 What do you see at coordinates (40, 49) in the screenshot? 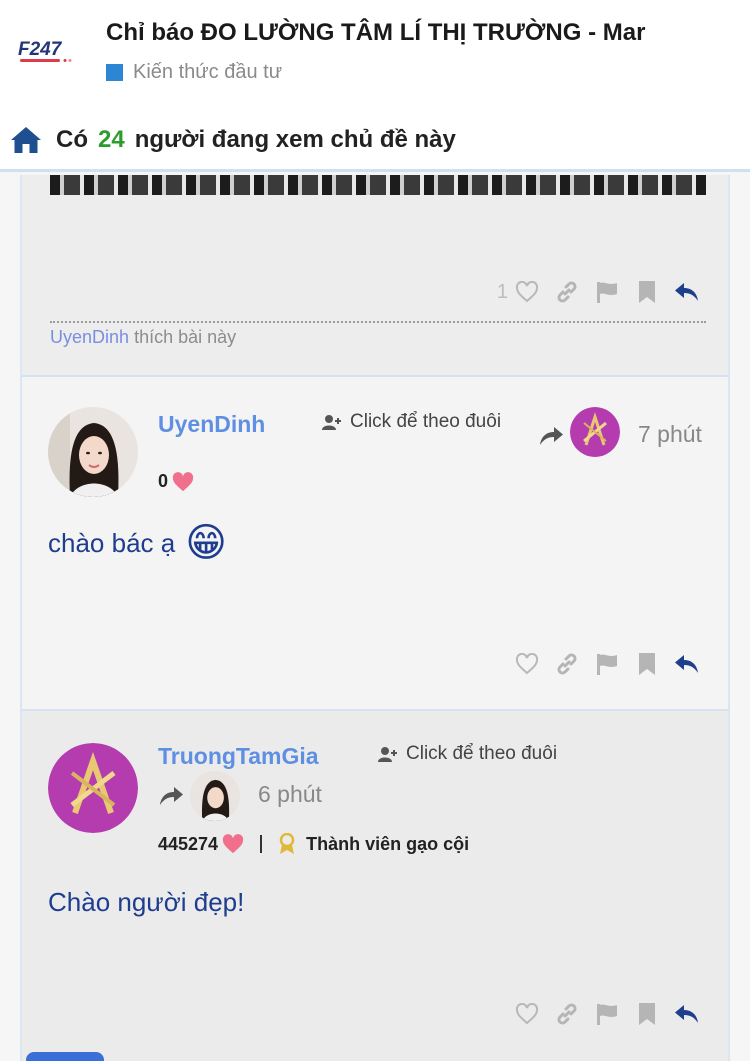
I see `svg-text: F247` at bounding box center [40, 49].